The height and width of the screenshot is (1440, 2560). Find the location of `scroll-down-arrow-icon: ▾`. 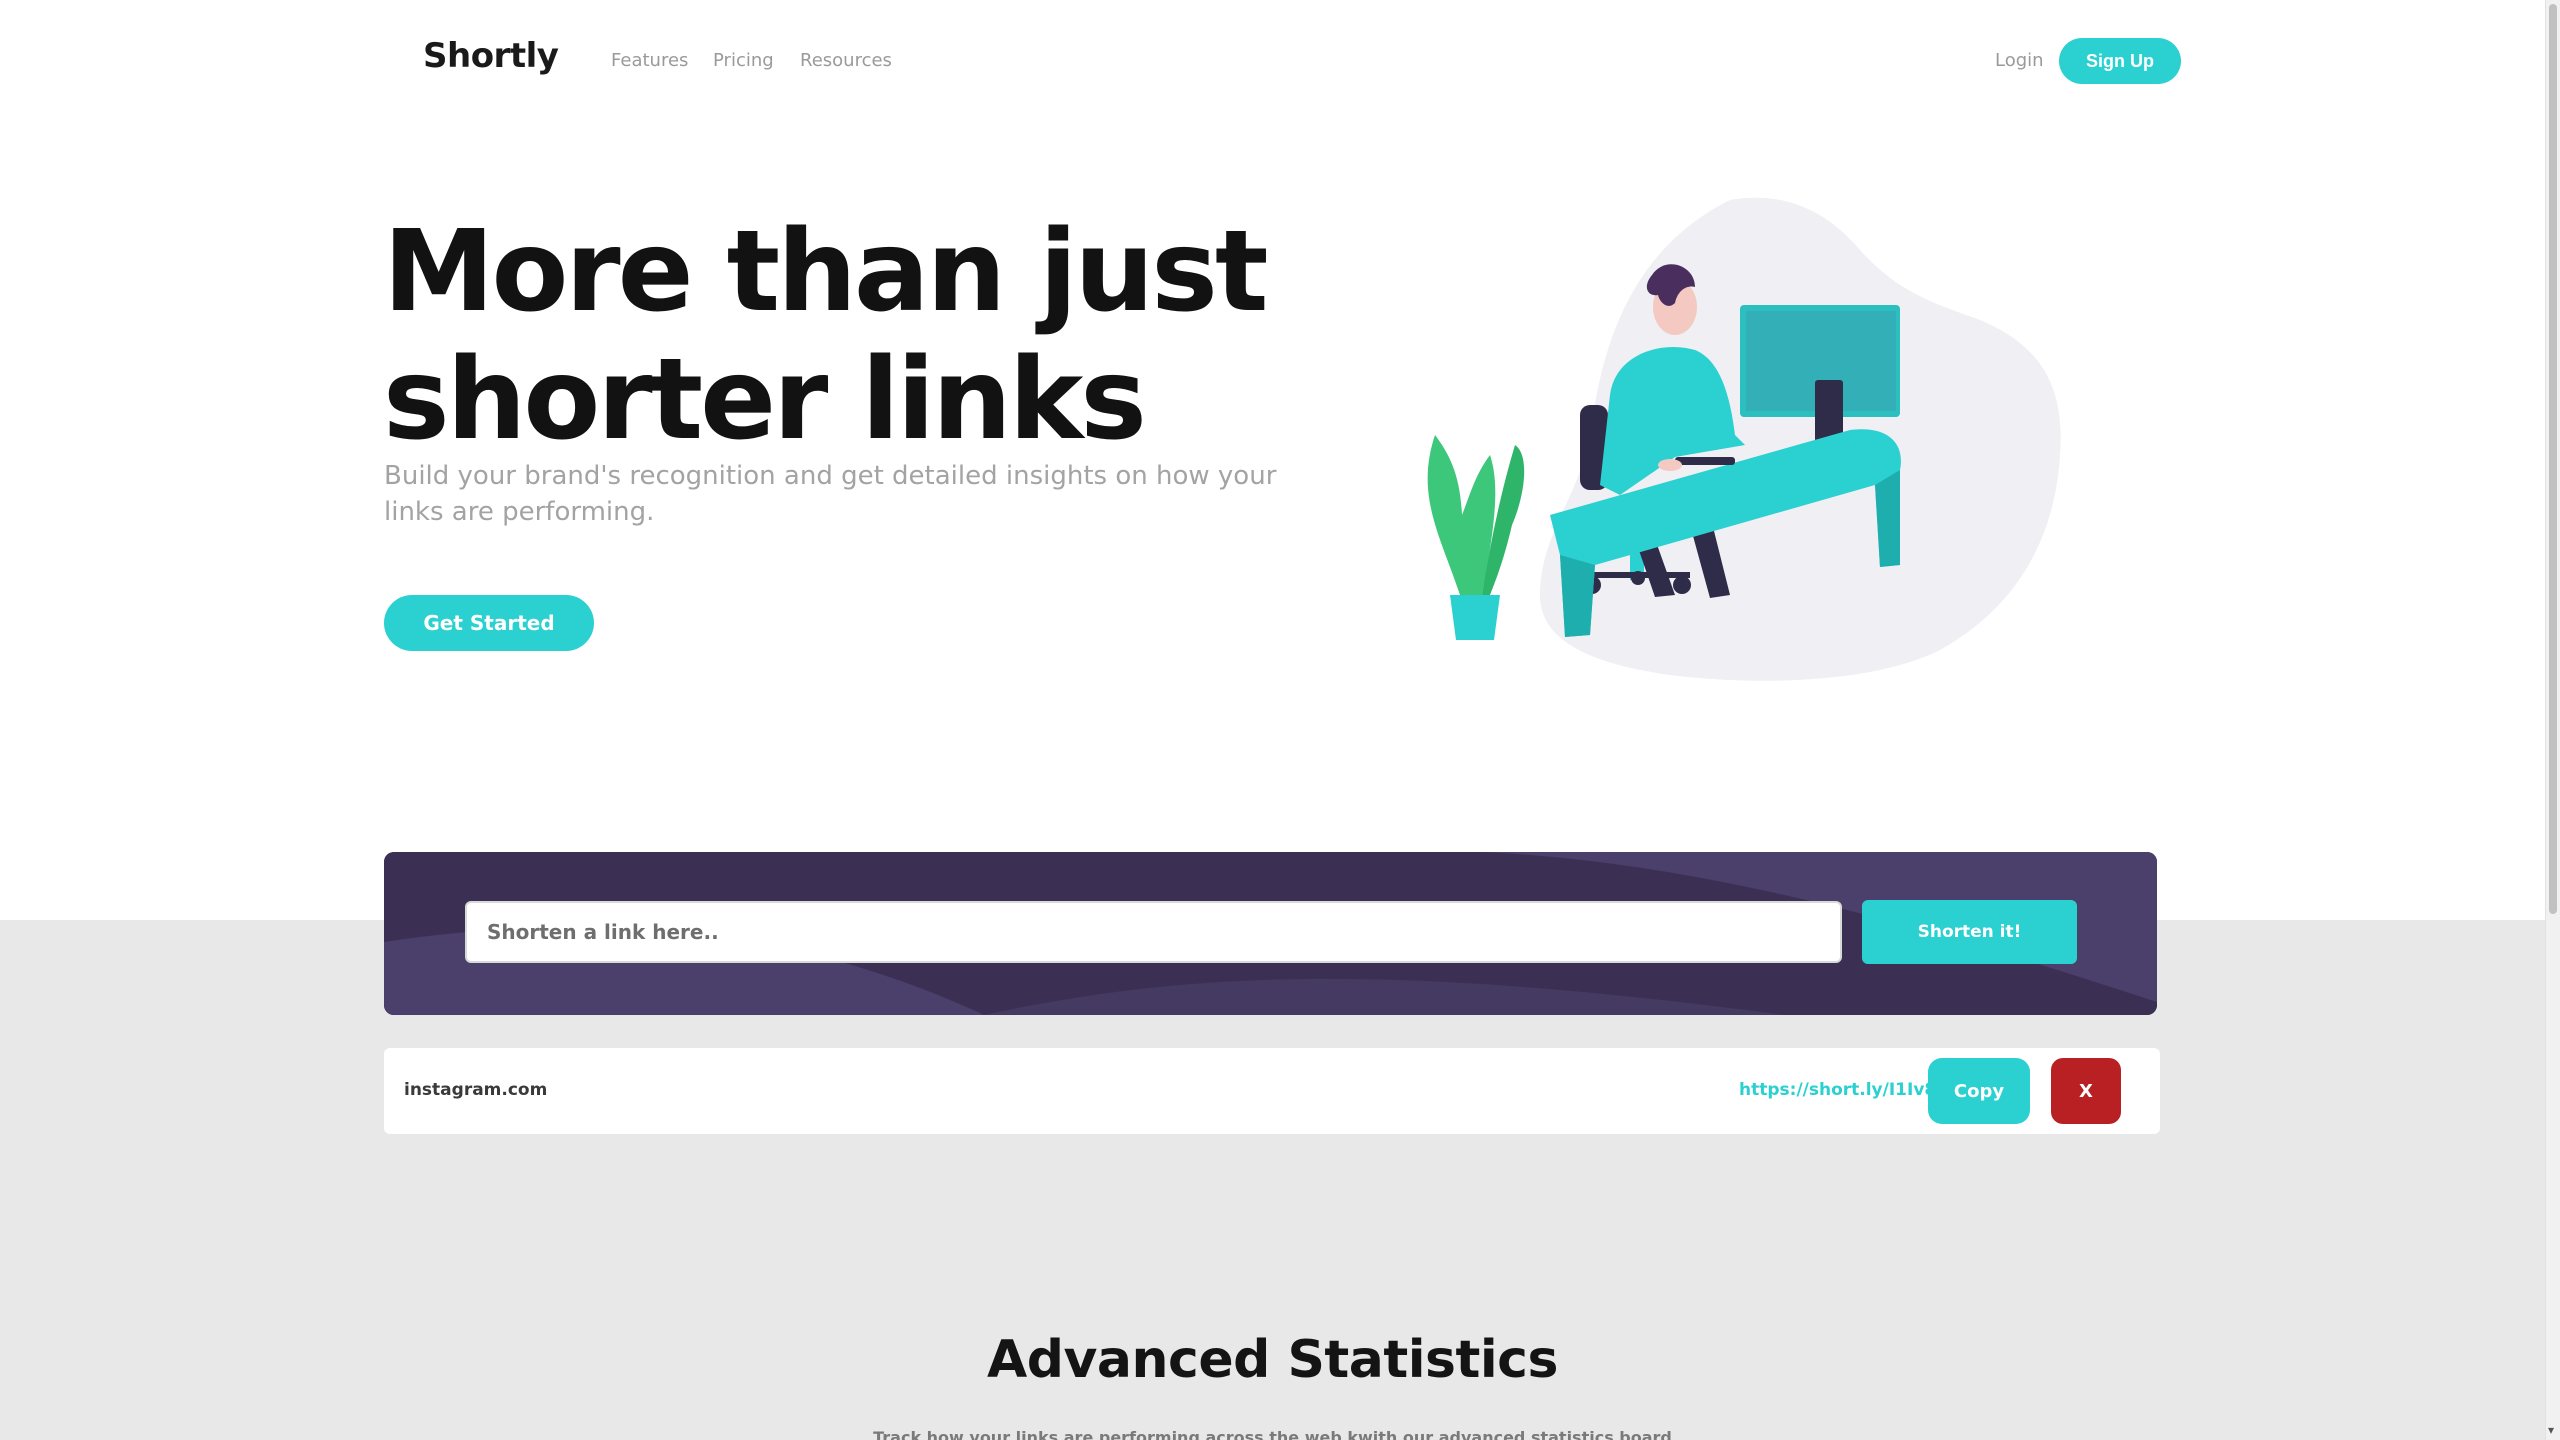

scroll-down-arrow-icon: ▾ is located at coordinates (2551, 1430).